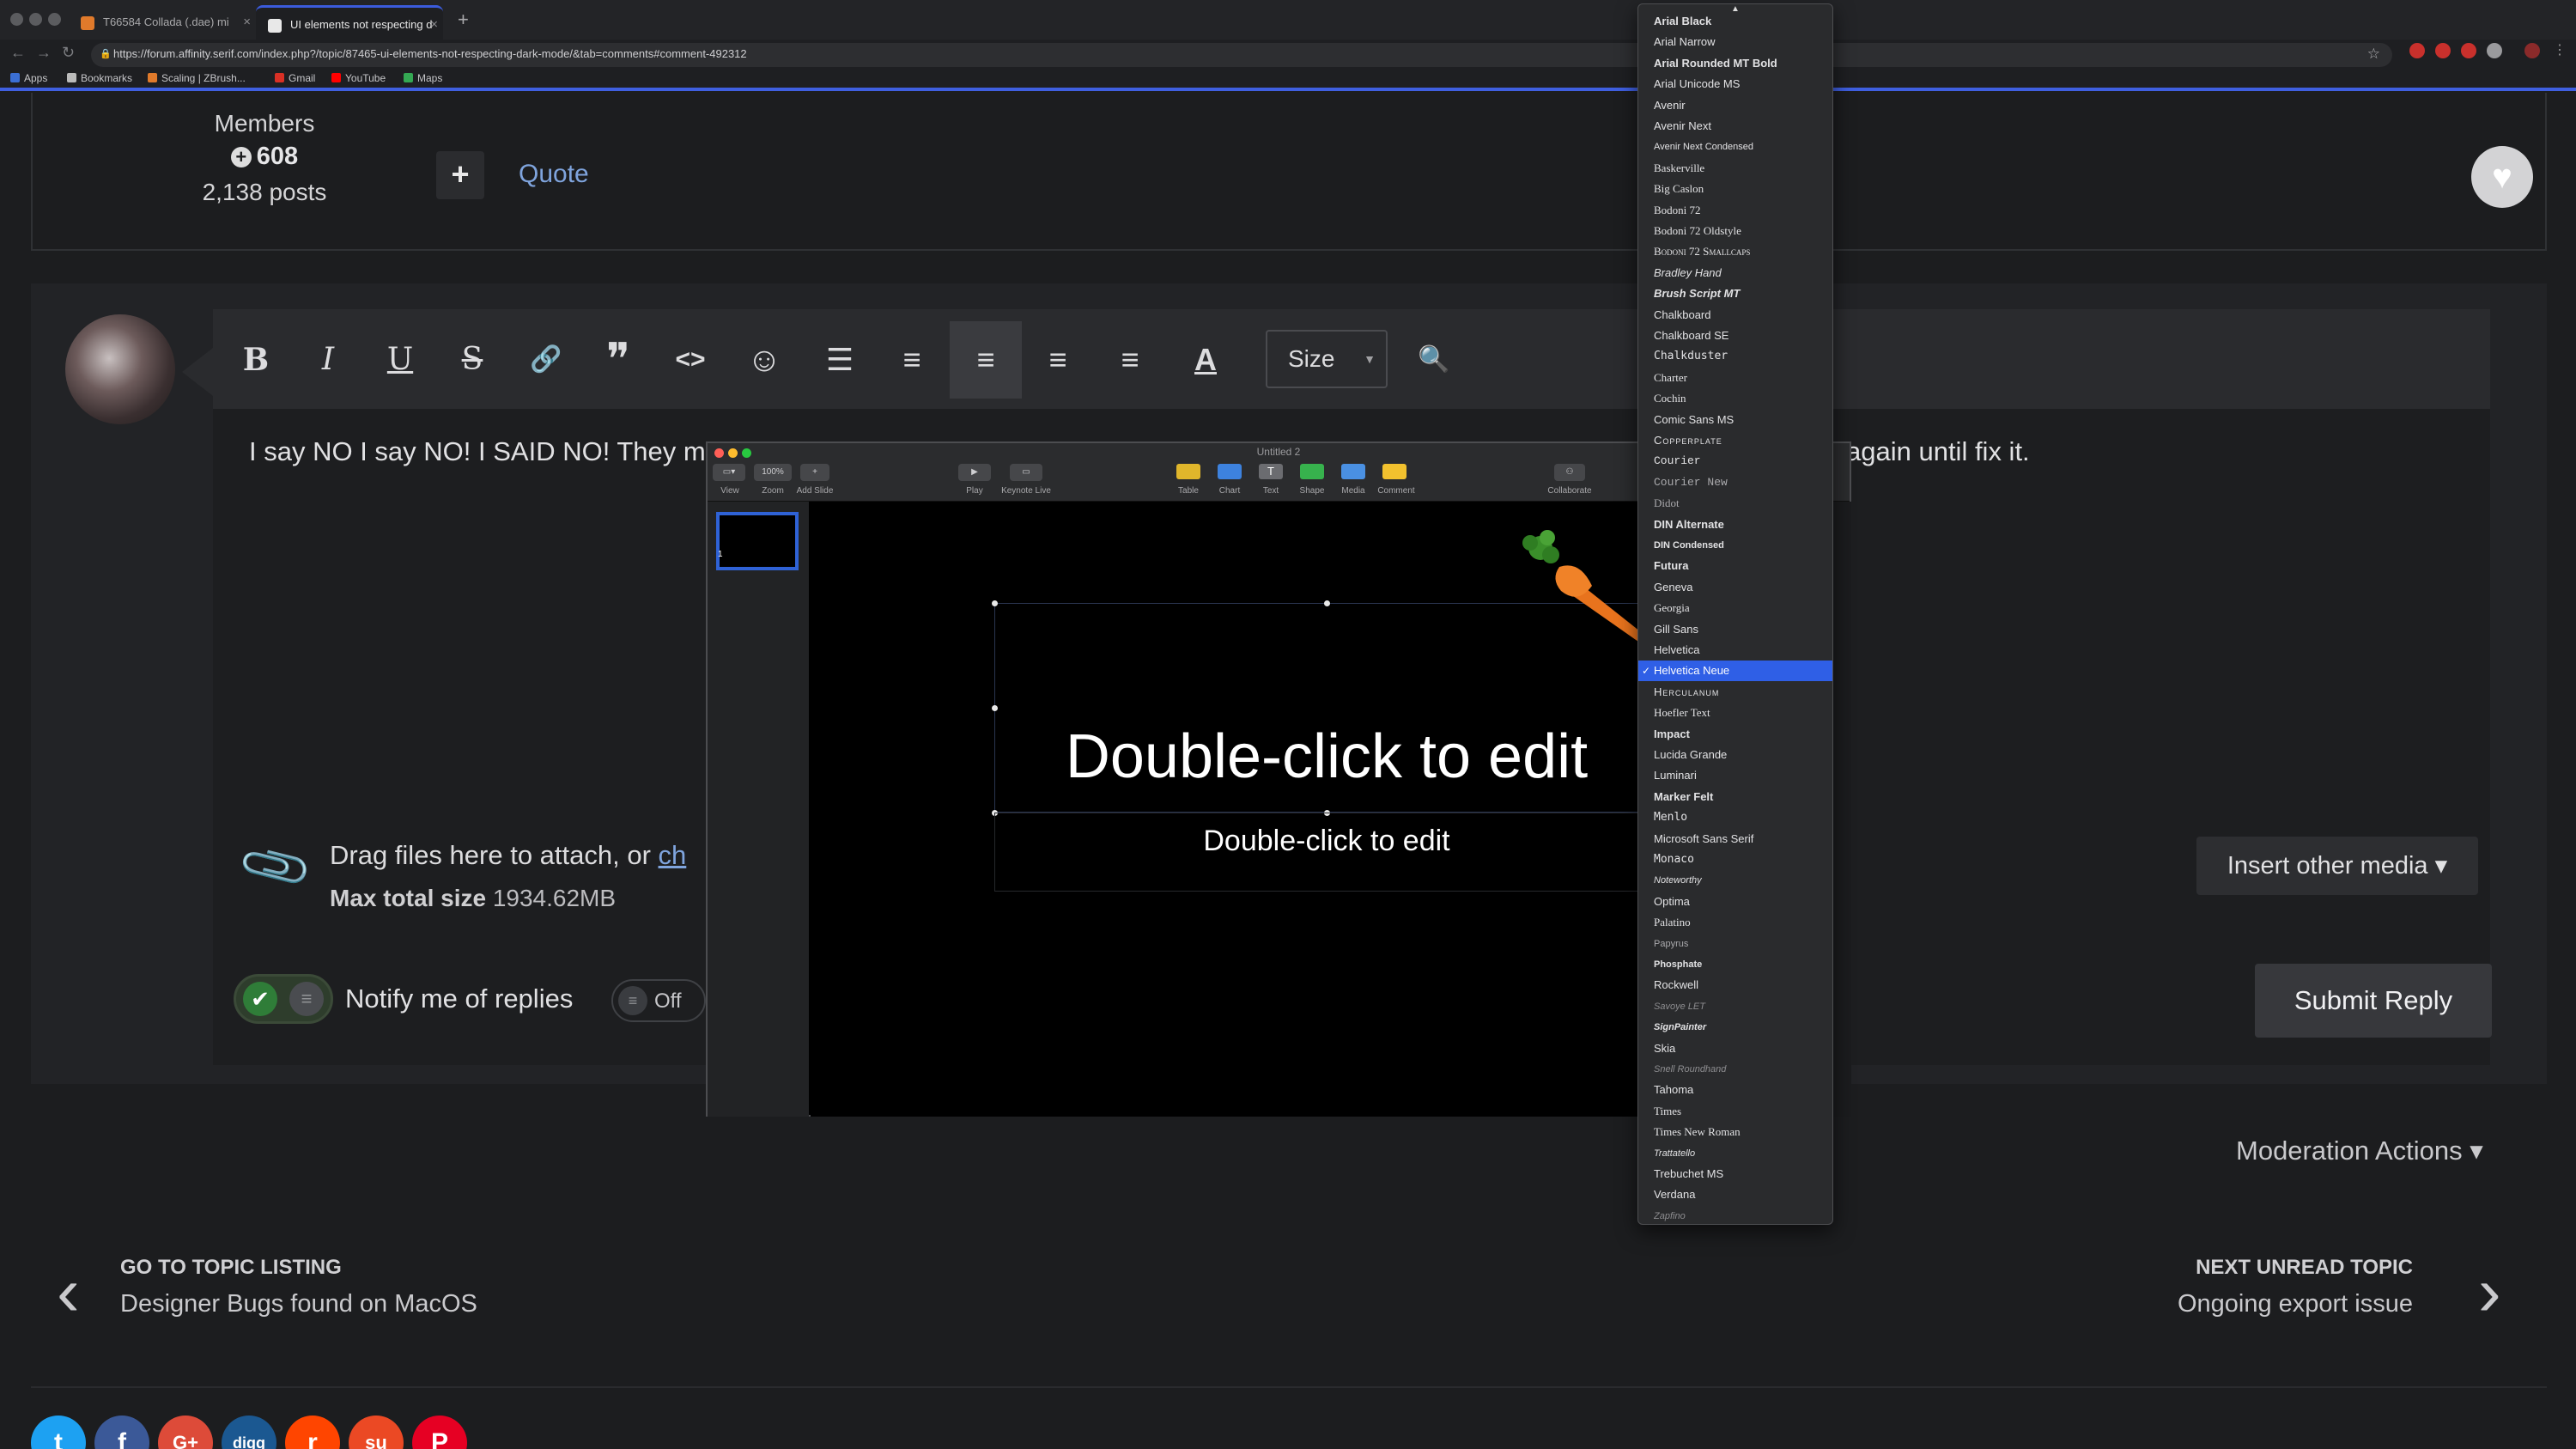 The width and height of the screenshot is (2576, 1449). I want to click on font-menu-item: Avenir Next Condensed, so click(1740, 147).